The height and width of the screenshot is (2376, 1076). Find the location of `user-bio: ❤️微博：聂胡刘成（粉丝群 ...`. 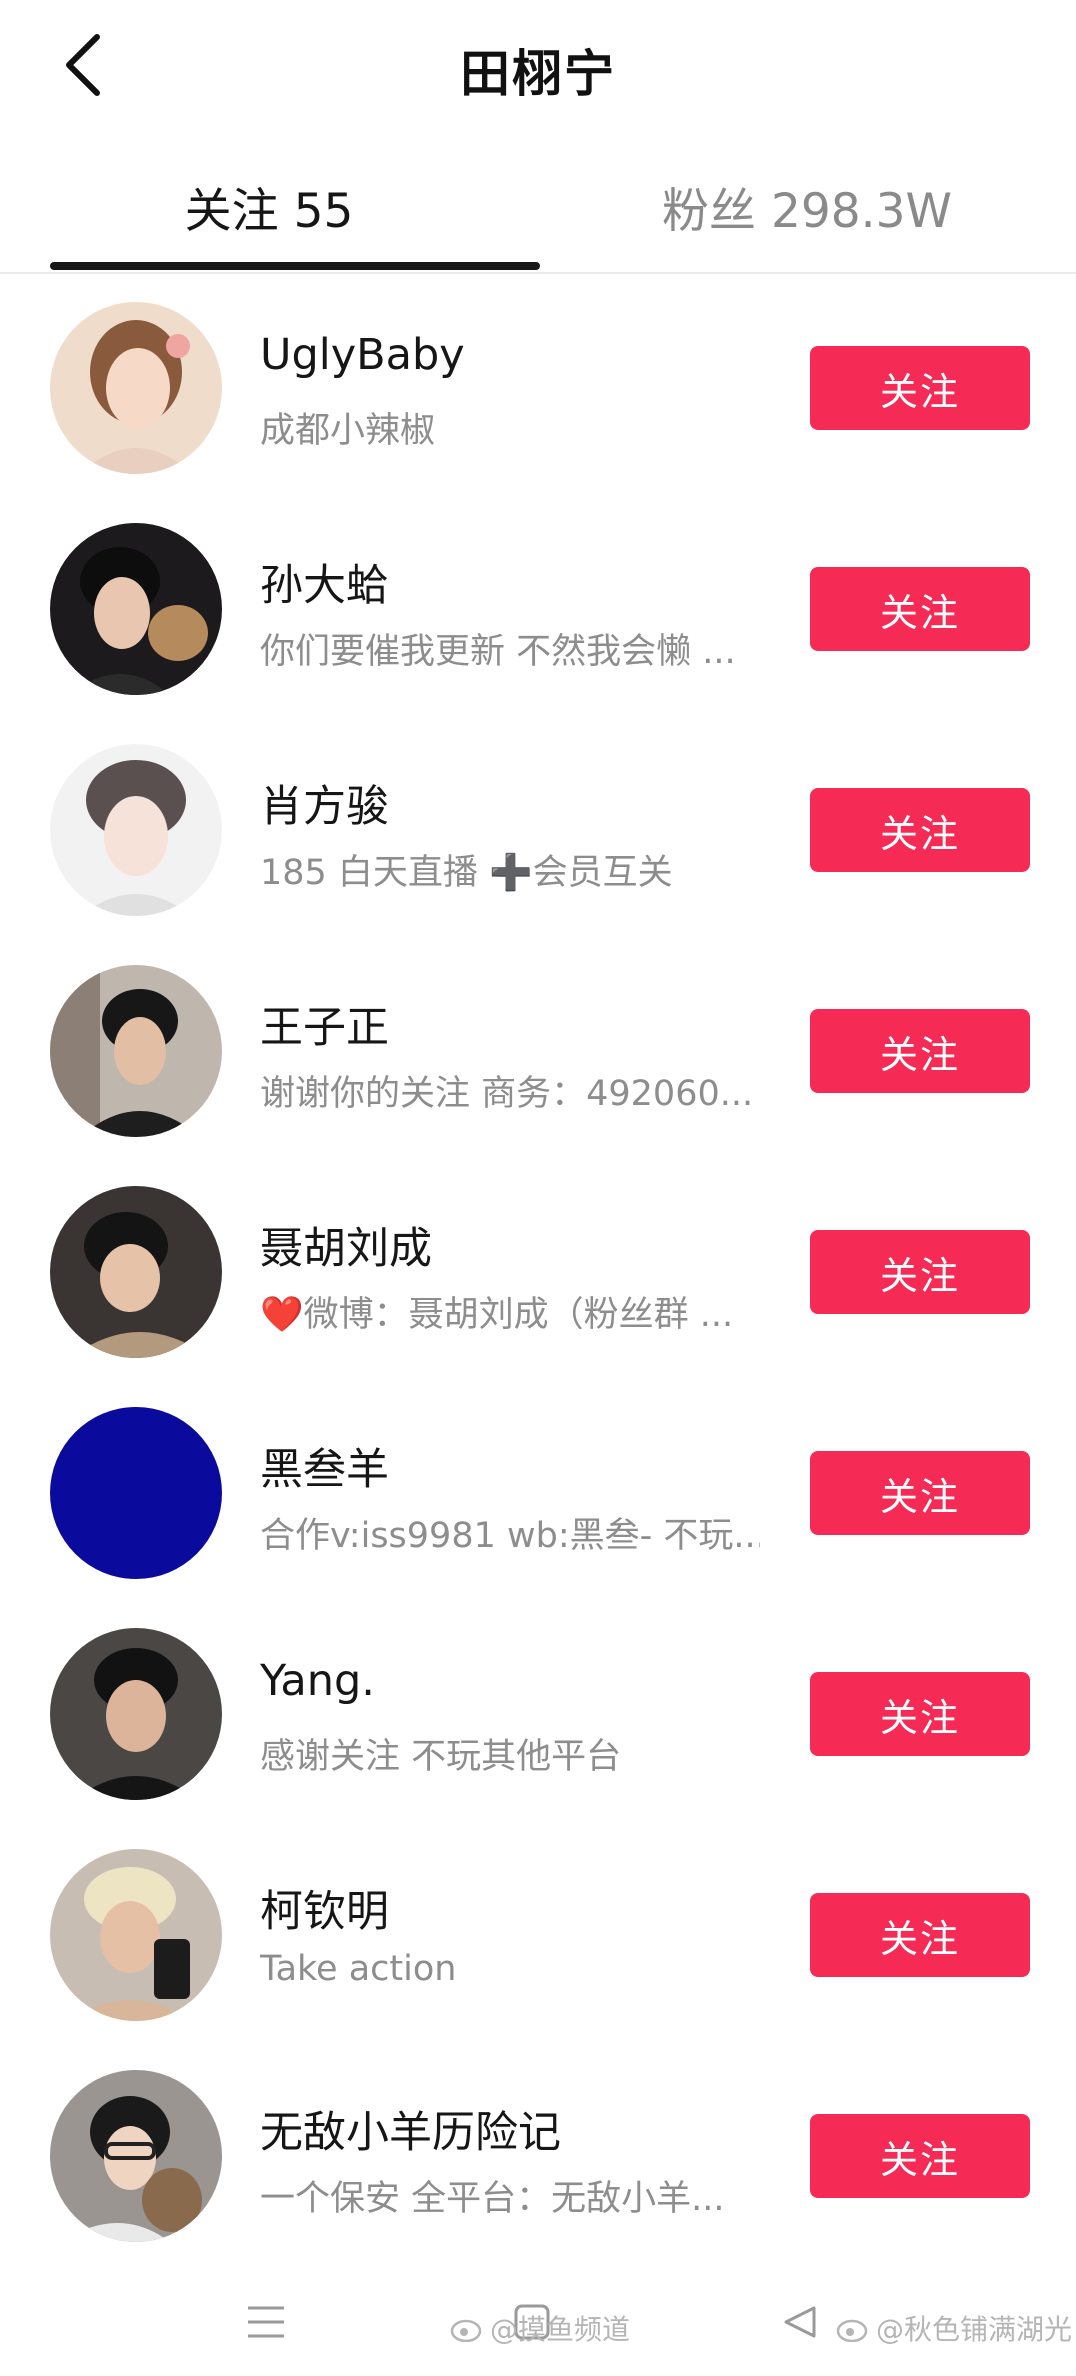

user-bio: ❤️微博：聂胡刘成（粉丝群 ... is located at coordinates (497, 1315).